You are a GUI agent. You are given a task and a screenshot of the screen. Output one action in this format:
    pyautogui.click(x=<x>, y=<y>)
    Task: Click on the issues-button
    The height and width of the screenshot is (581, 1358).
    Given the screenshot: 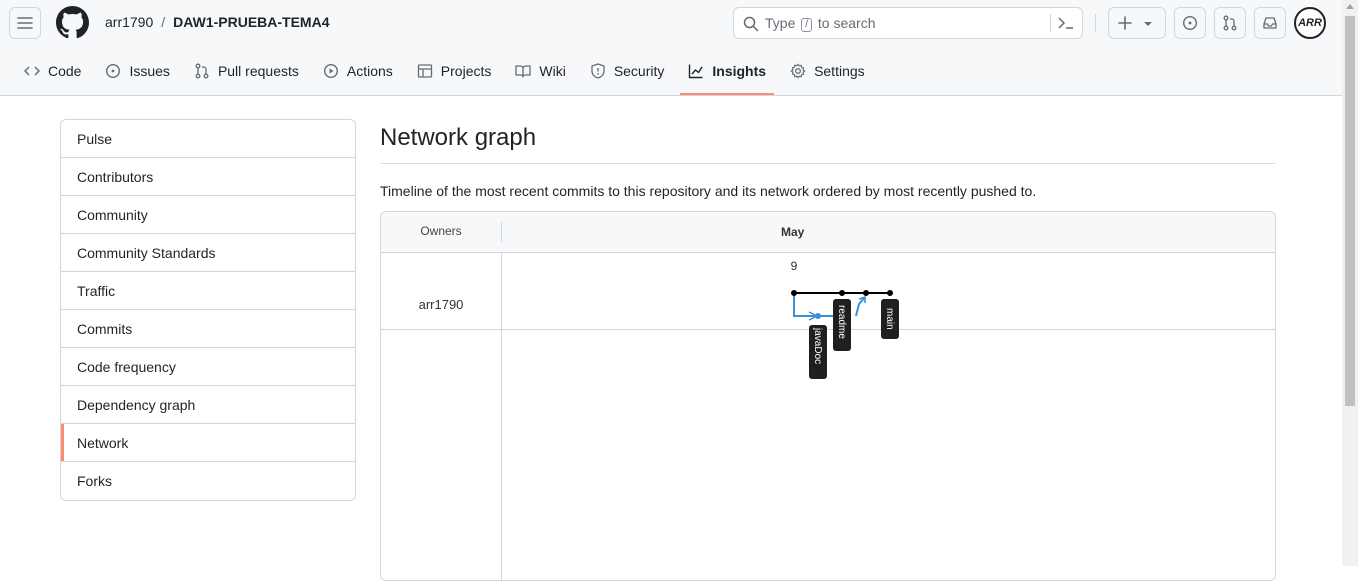 What is the action you would take?
    pyautogui.click(x=1190, y=23)
    